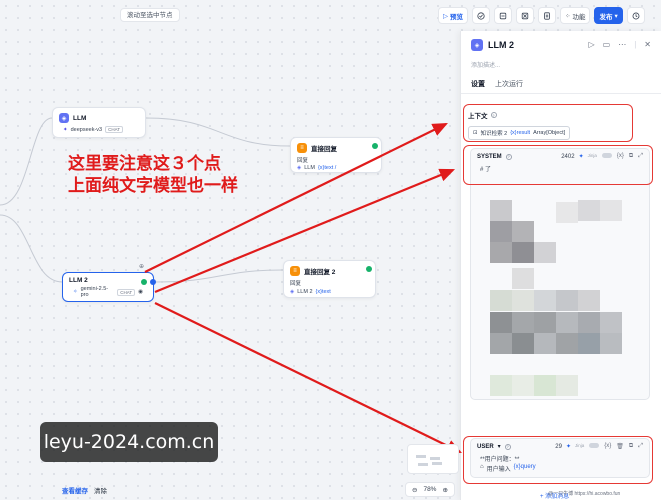 The height and width of the screenshot is (500, 661). Describe the element at coordinates (129, 442) in the screenshot. I see `watermark: leyu-2024.com.cn` at that location.